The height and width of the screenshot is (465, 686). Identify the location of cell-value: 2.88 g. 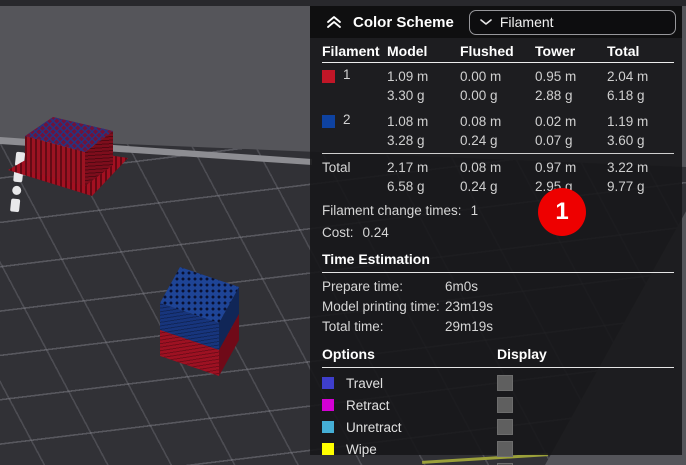
(554, 95).